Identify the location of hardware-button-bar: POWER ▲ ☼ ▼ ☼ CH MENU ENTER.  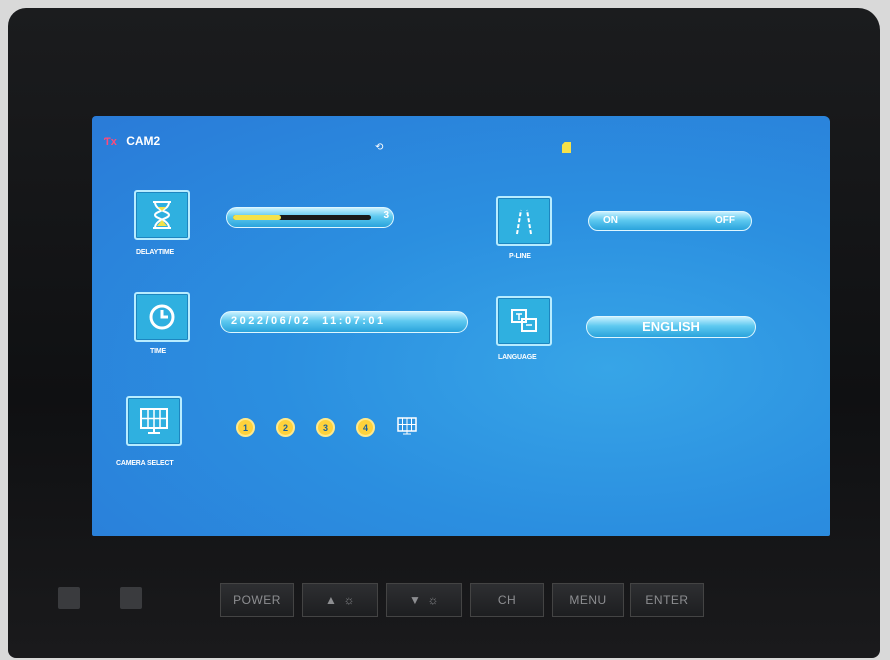
(445, 608).